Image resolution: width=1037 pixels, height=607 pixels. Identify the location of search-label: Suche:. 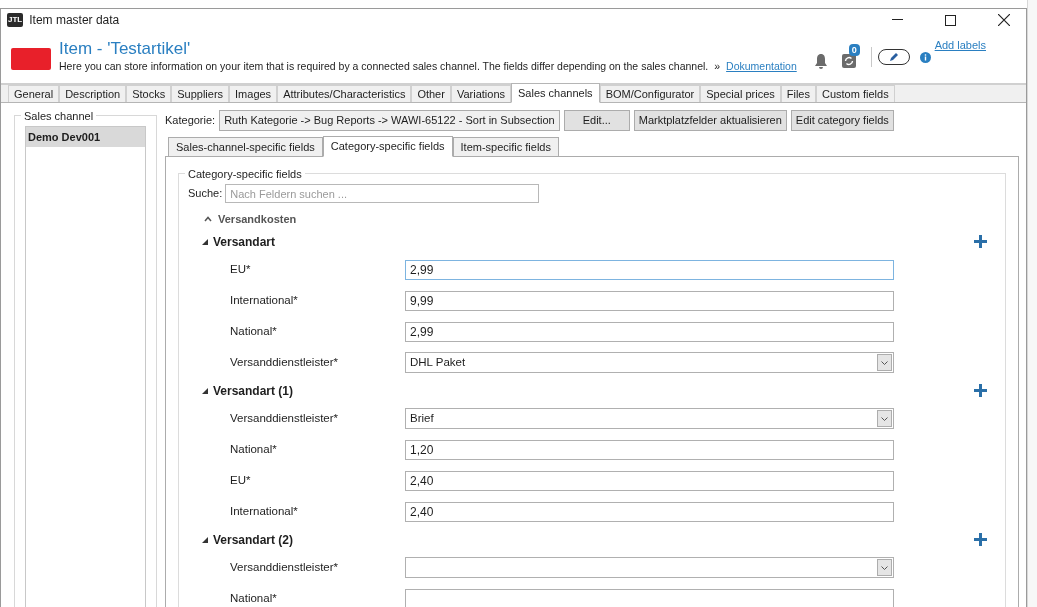
(205, 194).